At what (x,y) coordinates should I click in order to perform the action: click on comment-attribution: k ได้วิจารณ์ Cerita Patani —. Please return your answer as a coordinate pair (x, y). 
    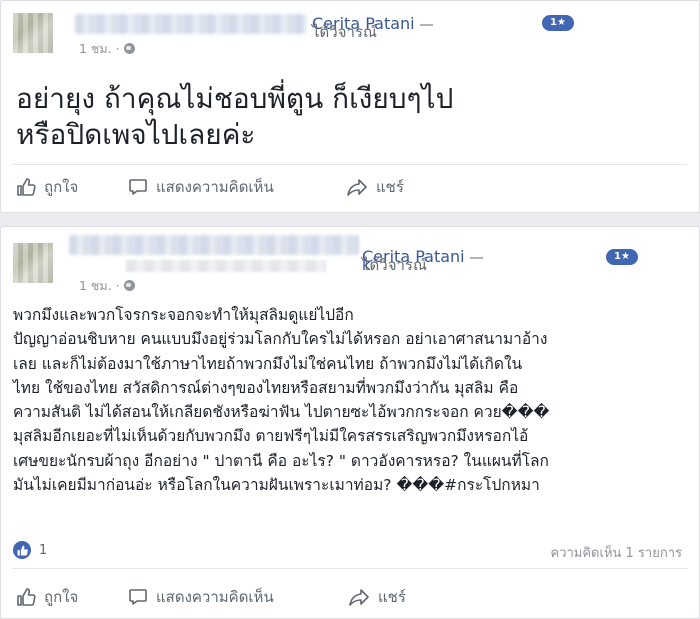
    Looking at the image, I should click on (423, 260).